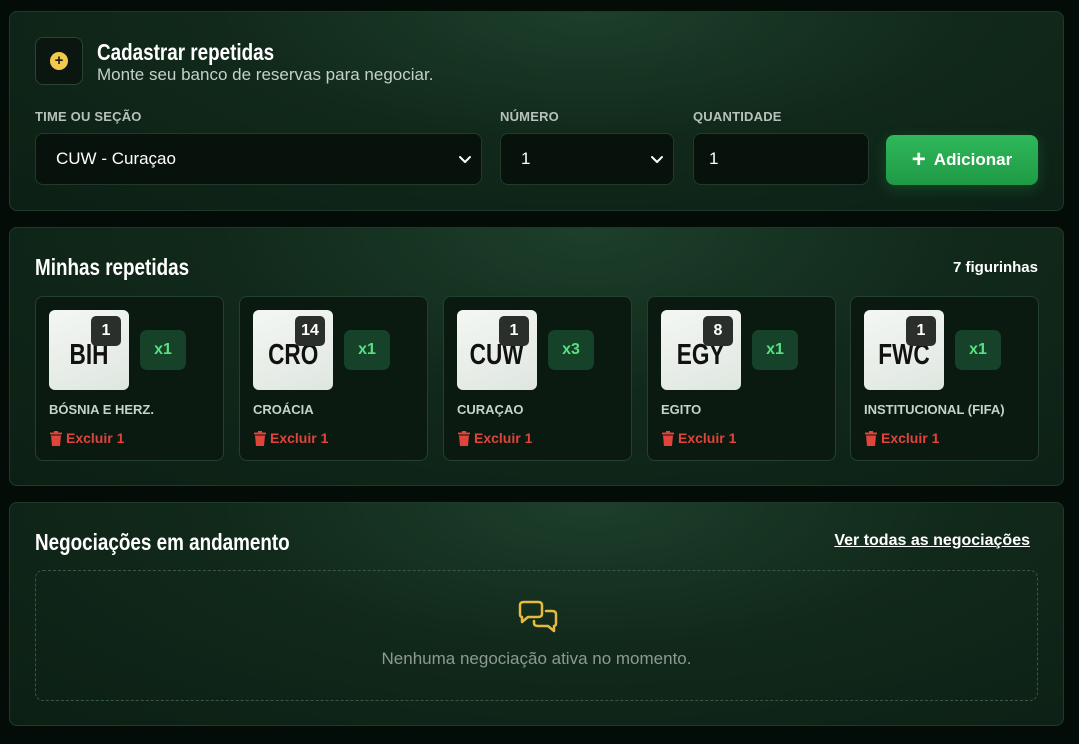  I want to click on quantity-input: 1, so click(781, 159).